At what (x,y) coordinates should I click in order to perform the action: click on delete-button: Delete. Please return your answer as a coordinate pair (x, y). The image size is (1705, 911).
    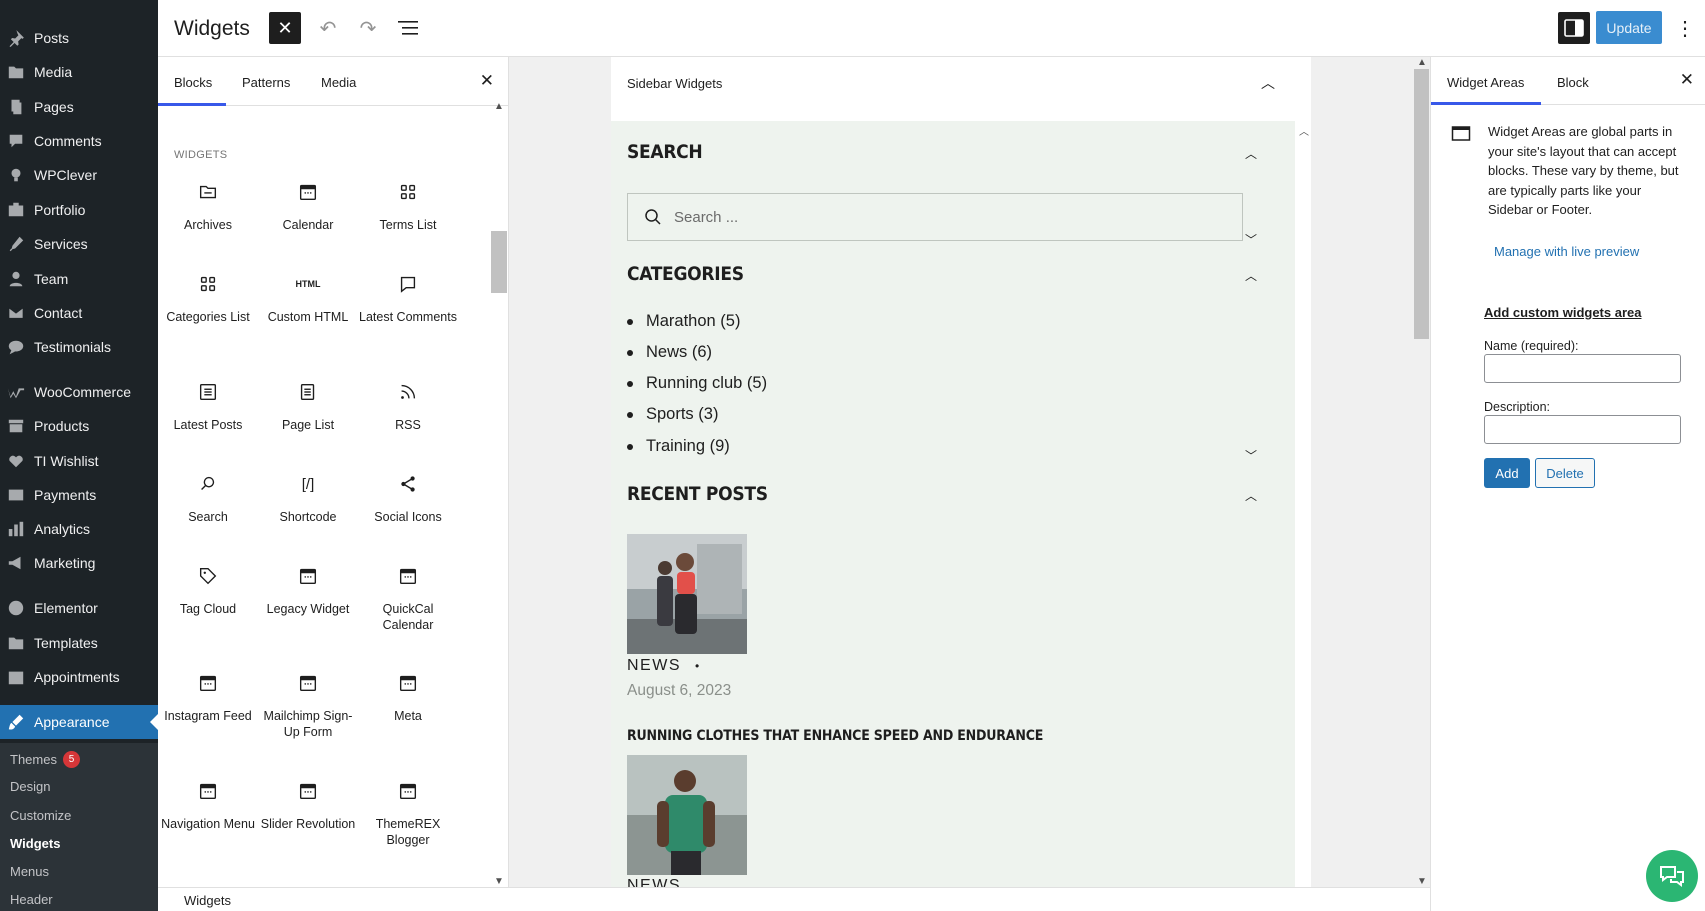
    Looking at the image, I should click on (1565, 473).